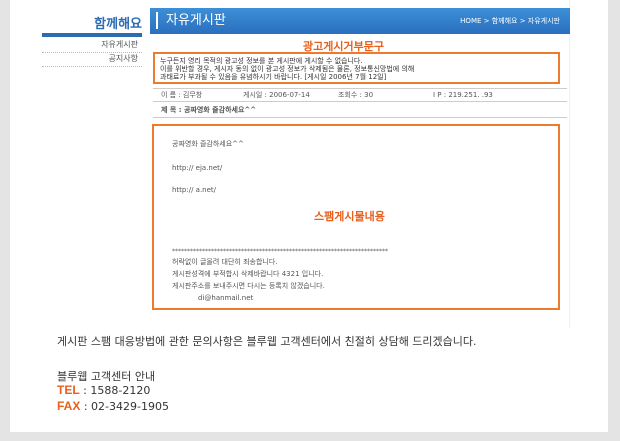 The height and width of the screenshot is (441, 620). Describe the element at coordinates (276, 95) in the screenshot. I see `post-date: 게시일 : 2006-07-14` at that location.